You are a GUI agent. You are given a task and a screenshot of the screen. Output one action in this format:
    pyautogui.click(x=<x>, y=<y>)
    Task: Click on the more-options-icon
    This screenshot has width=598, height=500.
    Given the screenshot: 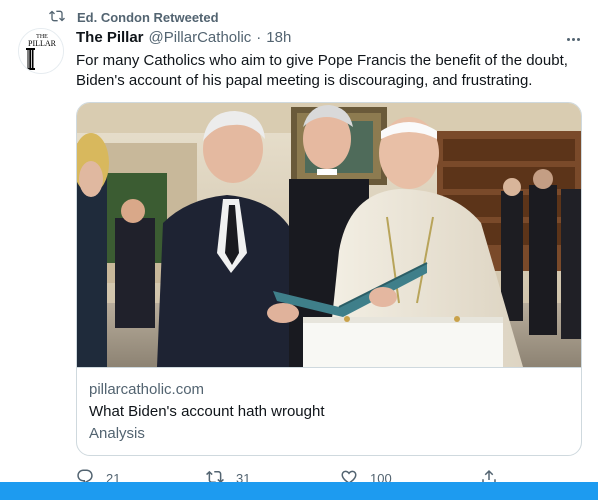 What is the action you would take?
    pyautogui.click(x=573, y=39)
    